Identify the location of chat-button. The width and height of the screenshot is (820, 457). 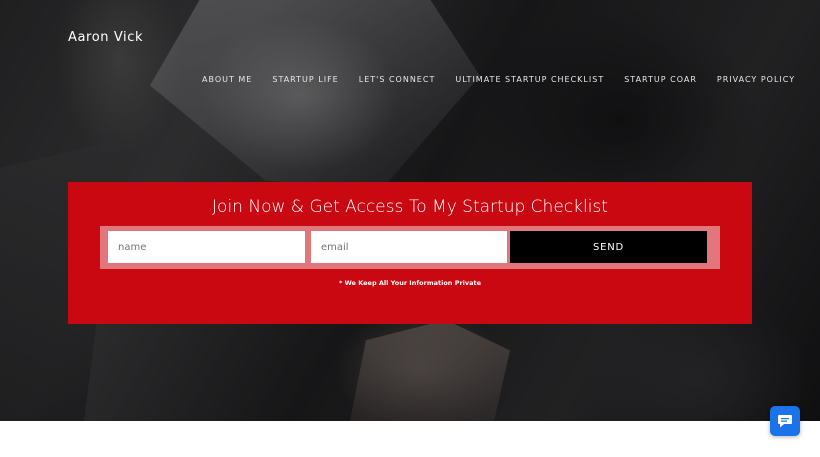
(785, 421).